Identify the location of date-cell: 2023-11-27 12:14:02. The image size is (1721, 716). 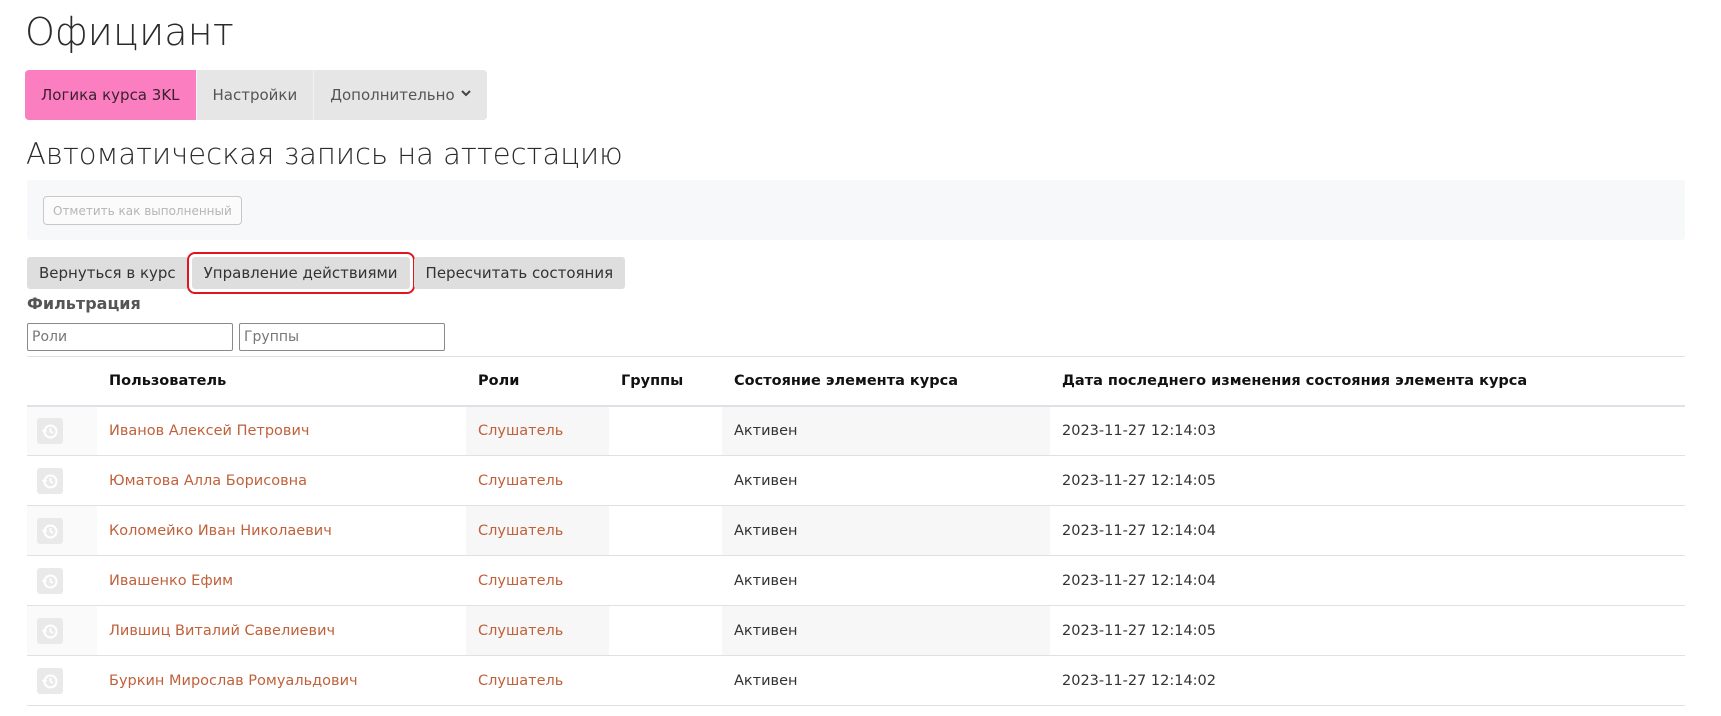
(1367, 680).